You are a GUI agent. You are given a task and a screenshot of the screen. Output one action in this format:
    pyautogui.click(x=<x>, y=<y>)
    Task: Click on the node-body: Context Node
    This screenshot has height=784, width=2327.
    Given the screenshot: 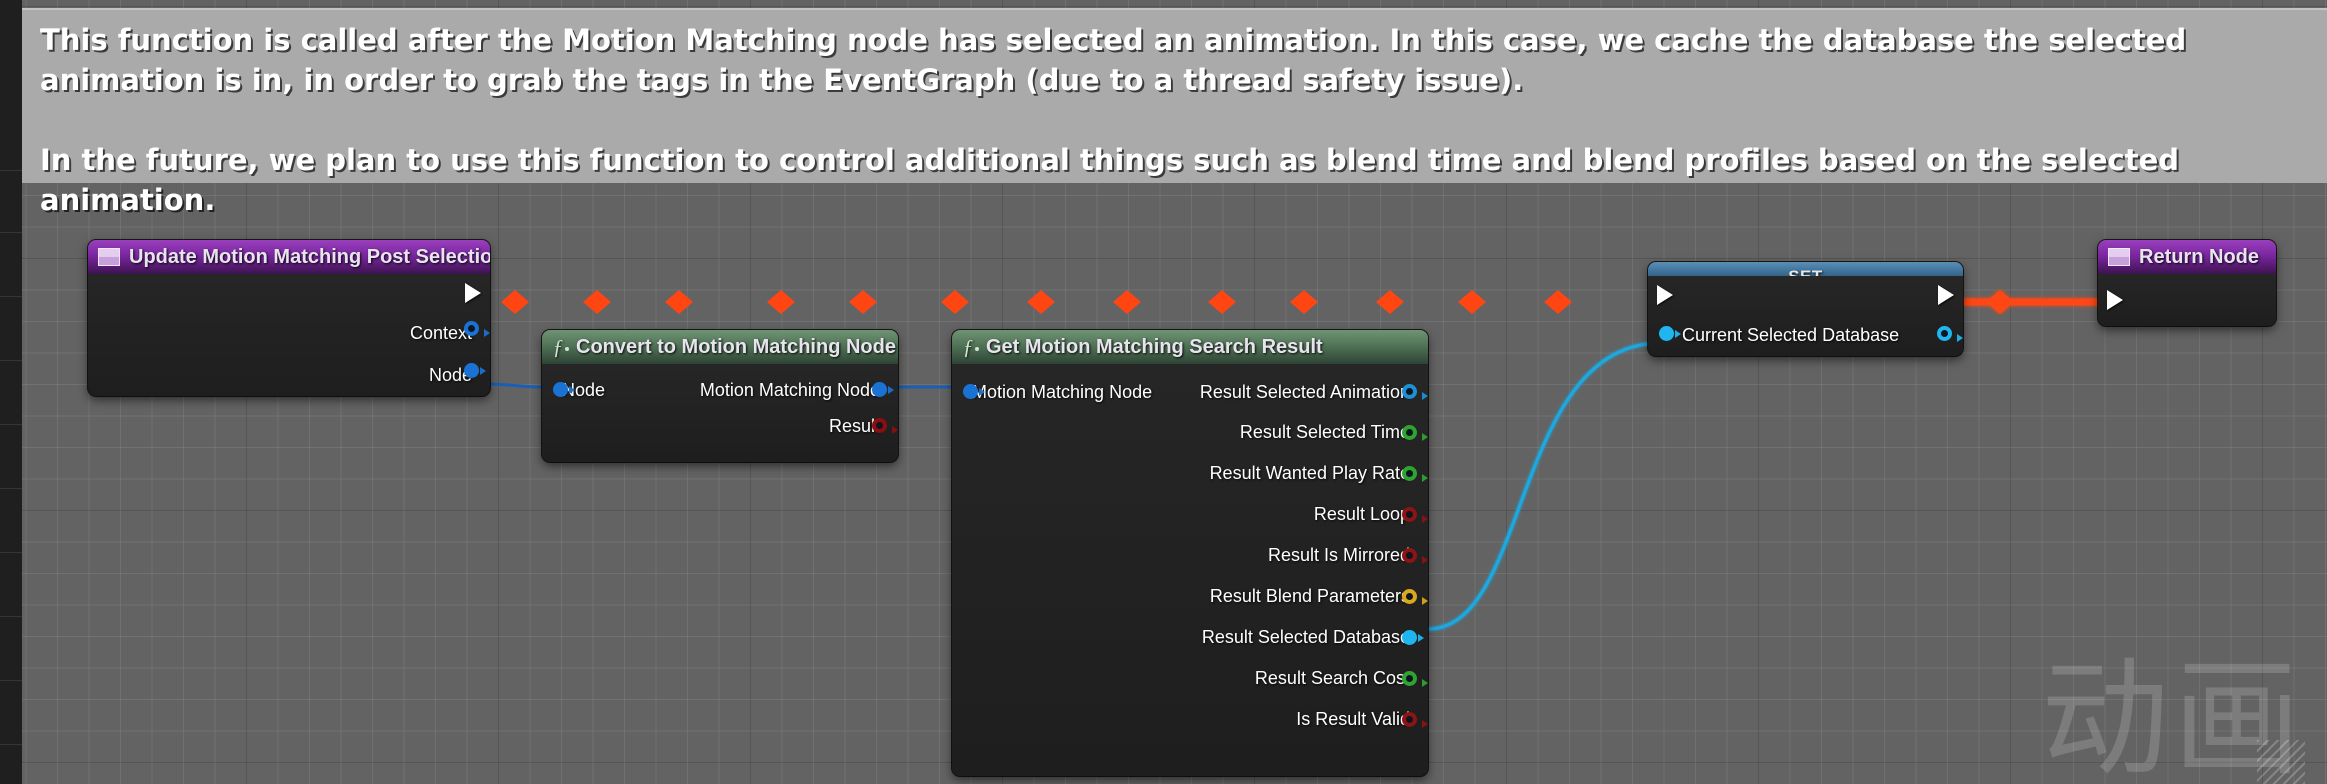 What is the action you would take?
    pyautogui.click(x=289, y=335)
    